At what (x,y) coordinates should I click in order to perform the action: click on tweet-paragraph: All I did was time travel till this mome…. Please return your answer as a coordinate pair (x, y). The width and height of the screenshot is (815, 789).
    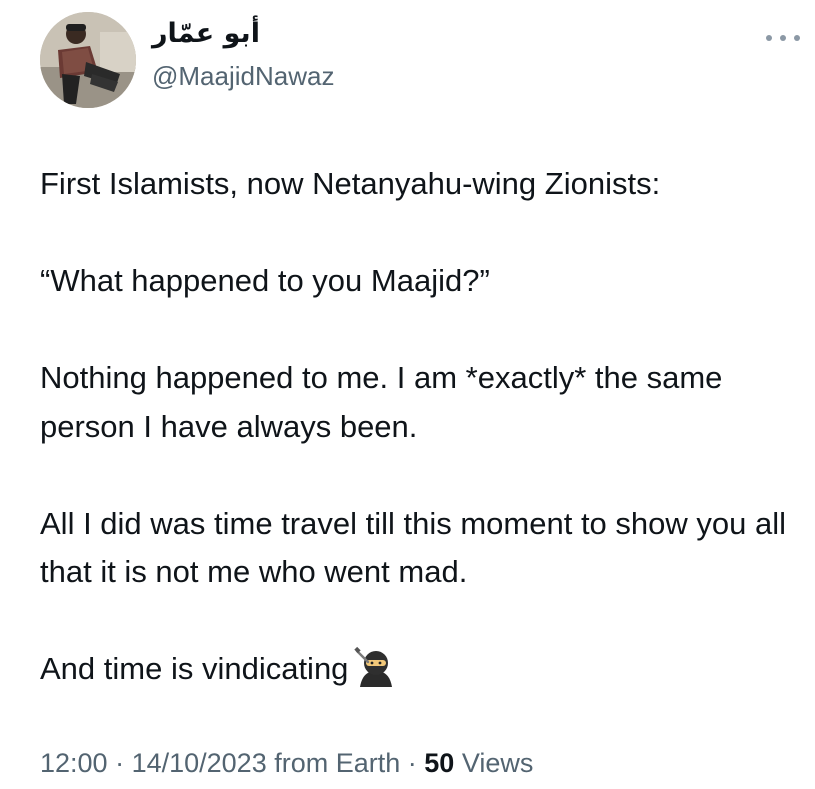
    Looking at the image, I should click on (413, 547).